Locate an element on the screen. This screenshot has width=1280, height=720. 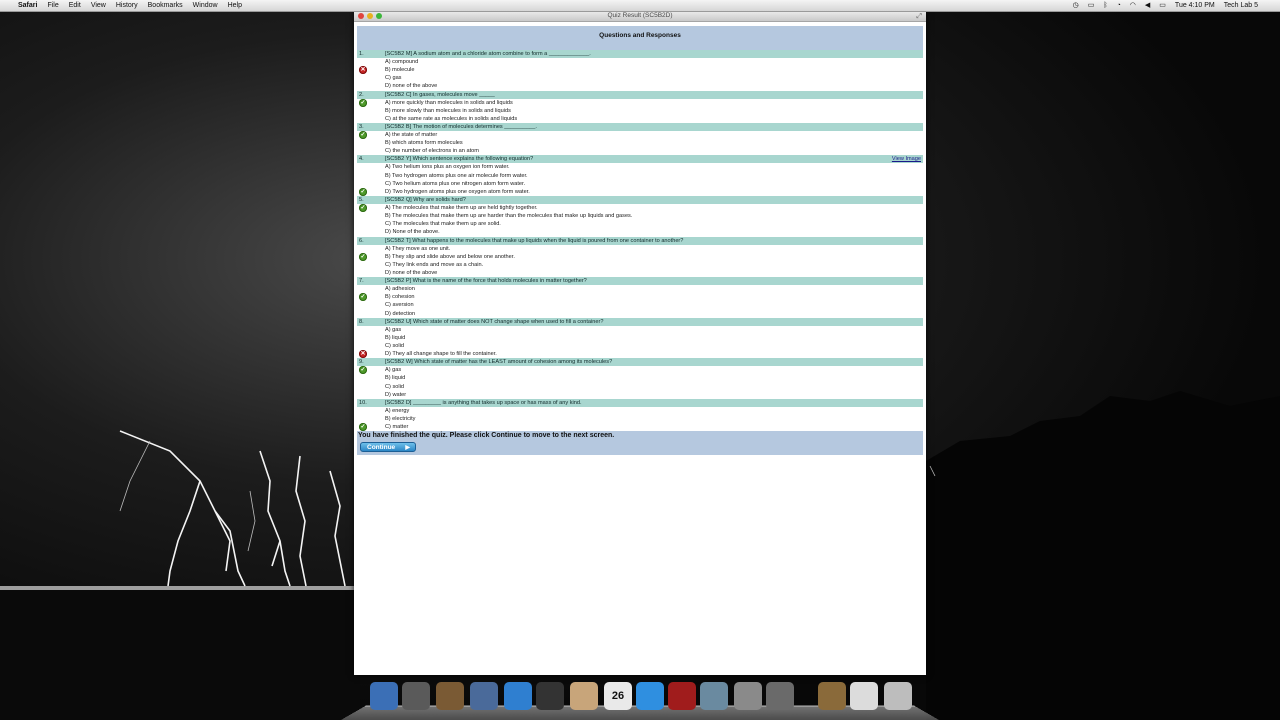
answer-text: C) gas is located at coordinates (393, 78).